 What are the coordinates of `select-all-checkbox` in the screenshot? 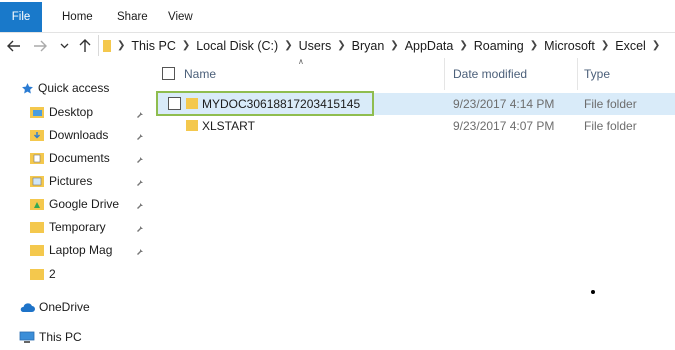 It's located at (168, 73).